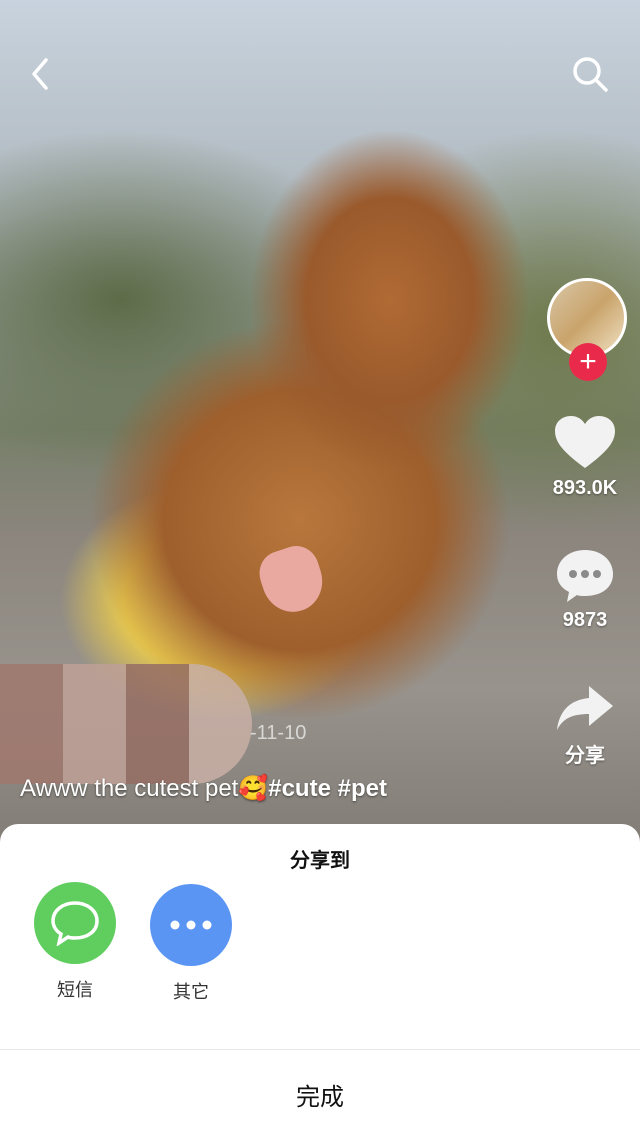  I want to click on post-date: -11-10, so click(278, 733).